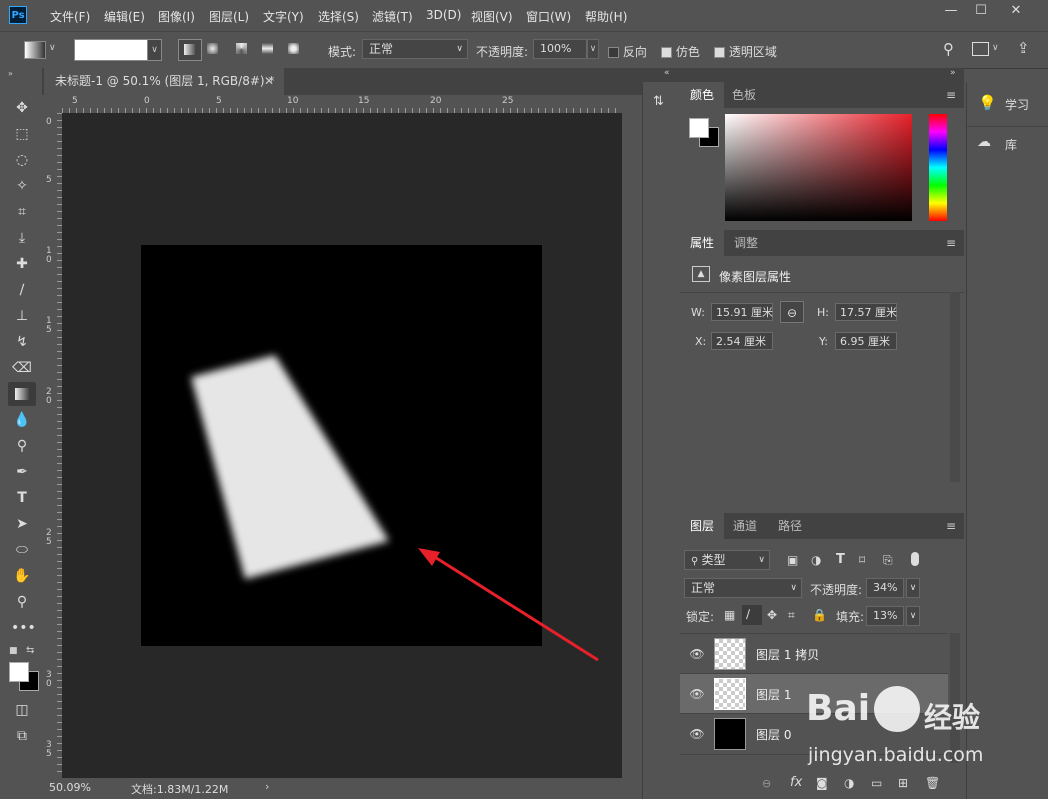 The image size is (1048, 799). I want to click on layer-opacity-input: 34%, so click(885, 588).